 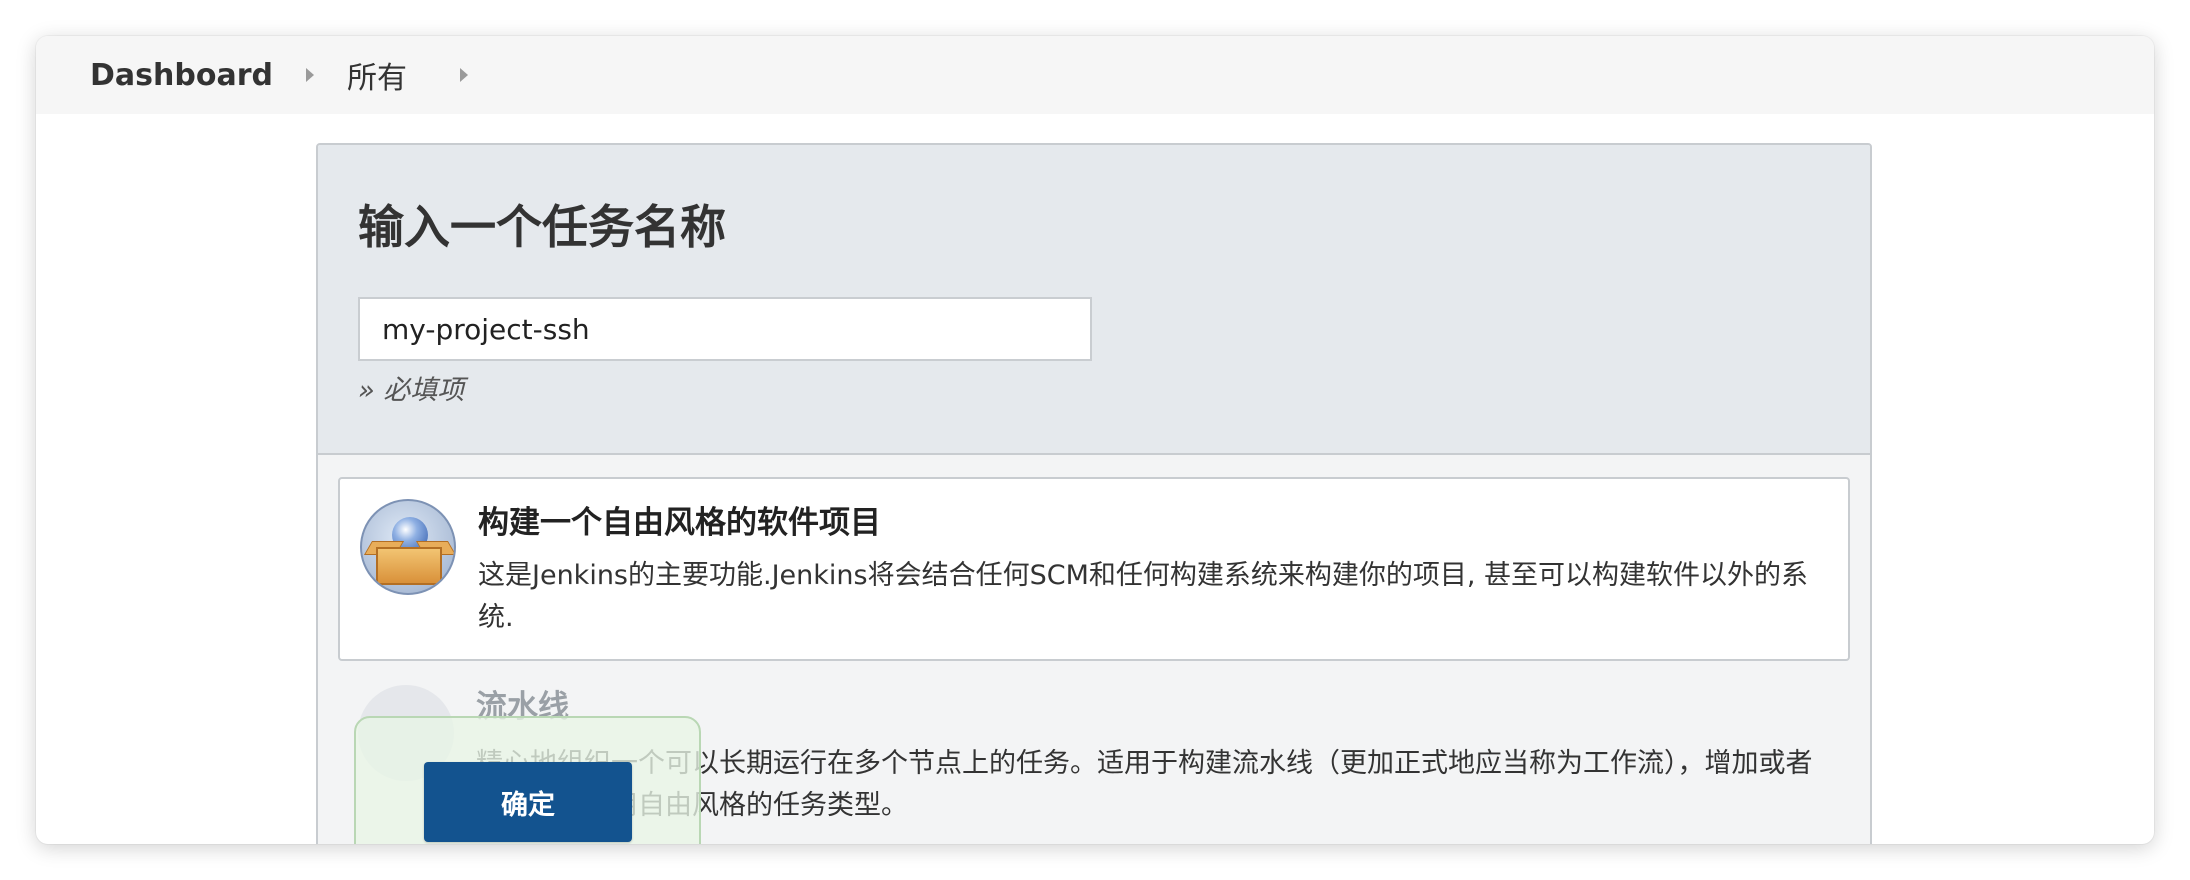 What do you see at coordinates (310, 75) in the screenshot?
I see `breadcrumb-dashboard-menu-icon` at bounding box center [310, 75].